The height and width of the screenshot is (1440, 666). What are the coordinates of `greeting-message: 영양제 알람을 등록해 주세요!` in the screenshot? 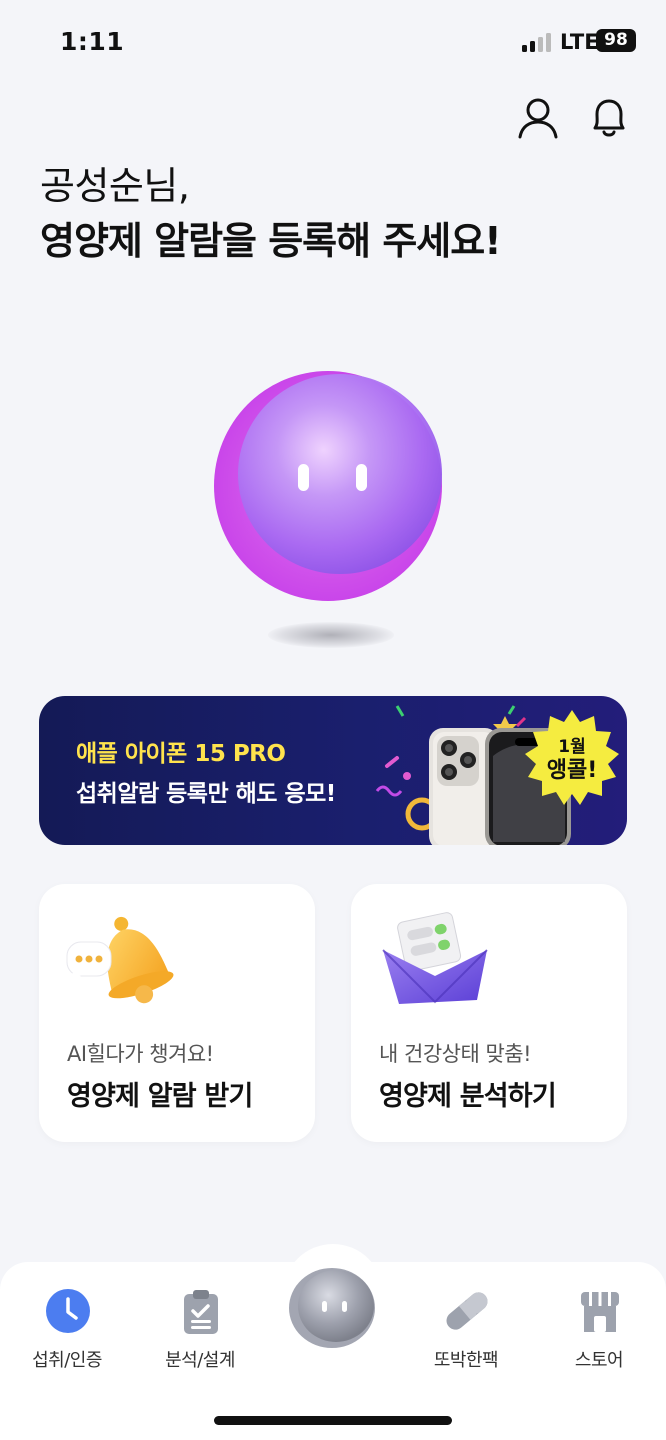 It's located at (271, 241).